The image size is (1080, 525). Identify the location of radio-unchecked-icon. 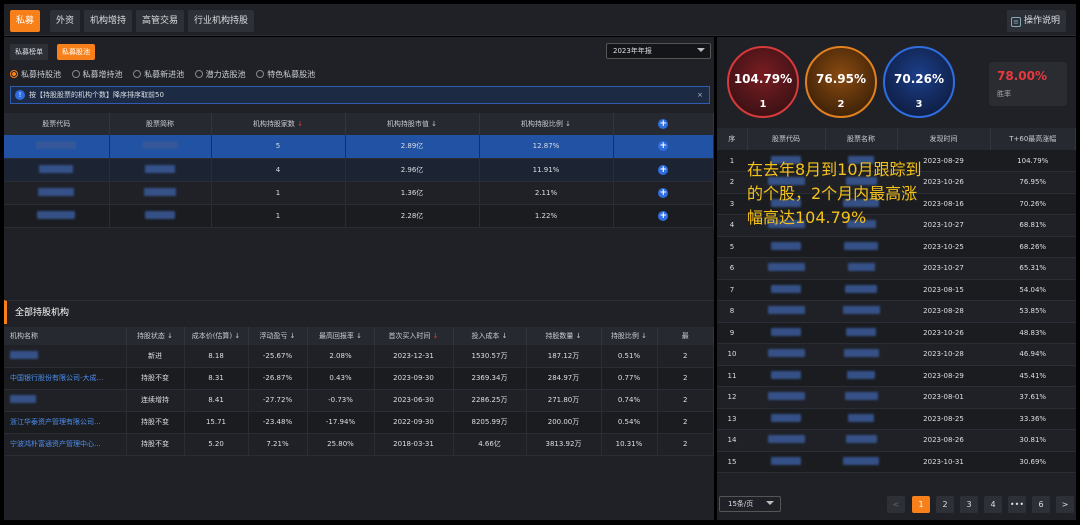
(260, 74).